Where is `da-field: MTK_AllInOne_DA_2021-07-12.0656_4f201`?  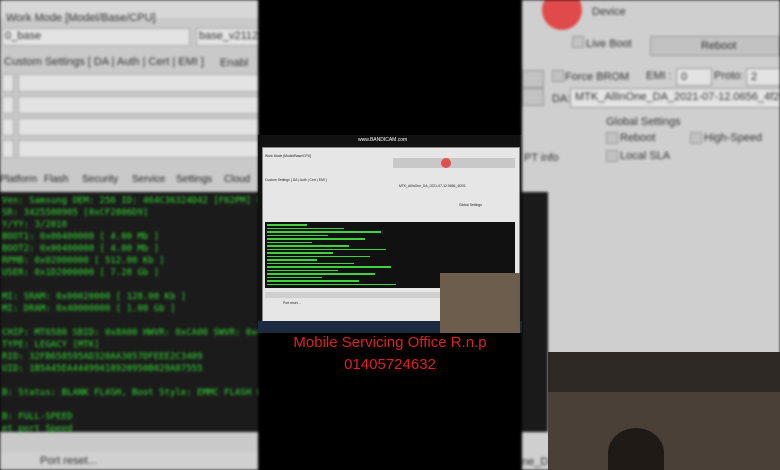
da-field: MTK_AllInOne_DA_2021-07-12.0656_4f201 is located at coordinates (675, 98).